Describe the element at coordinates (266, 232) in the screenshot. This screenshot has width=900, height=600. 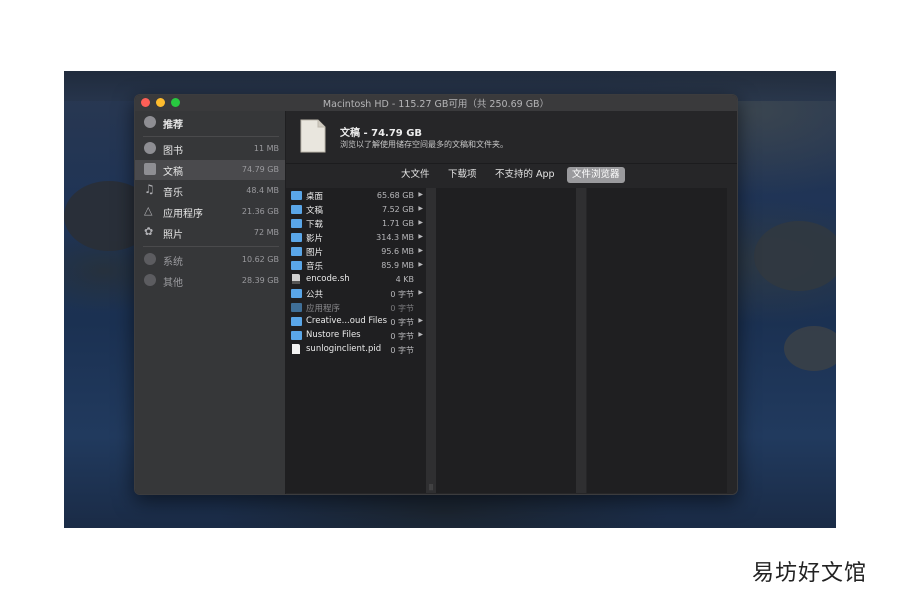
I see `sidebar-item-size: 72 MB` at that location.